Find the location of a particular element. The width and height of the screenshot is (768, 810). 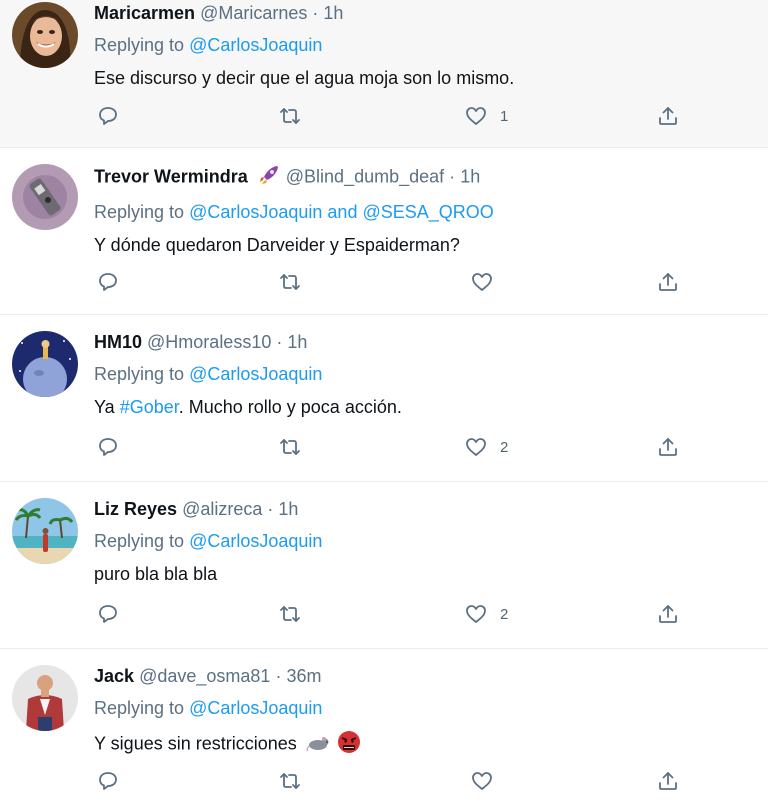

hashtag-link: #Gober is located at coordinates (149, 407).